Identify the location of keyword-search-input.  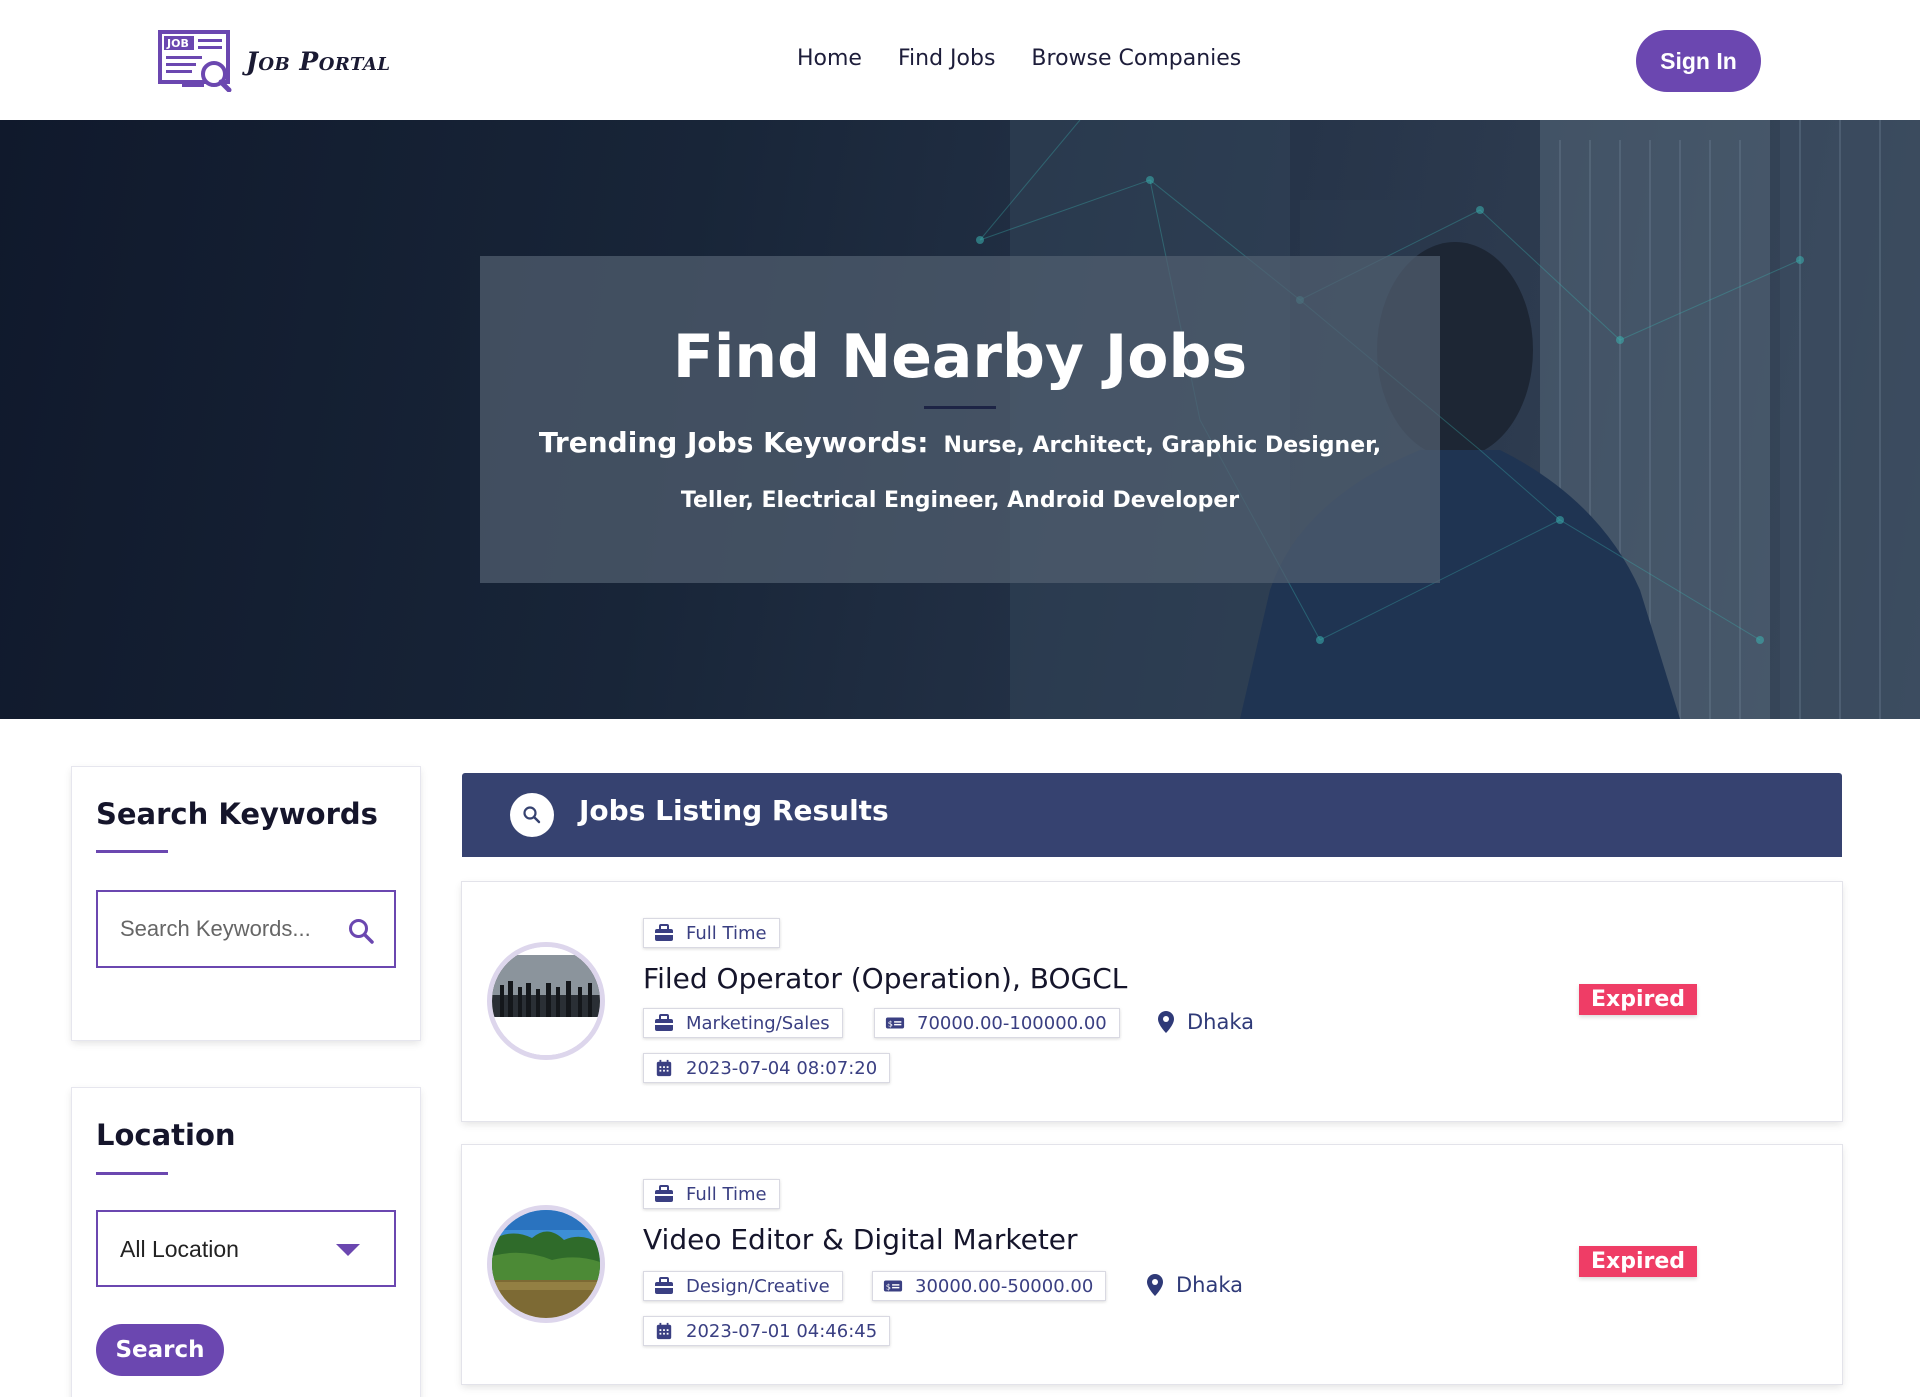
(225, 929).